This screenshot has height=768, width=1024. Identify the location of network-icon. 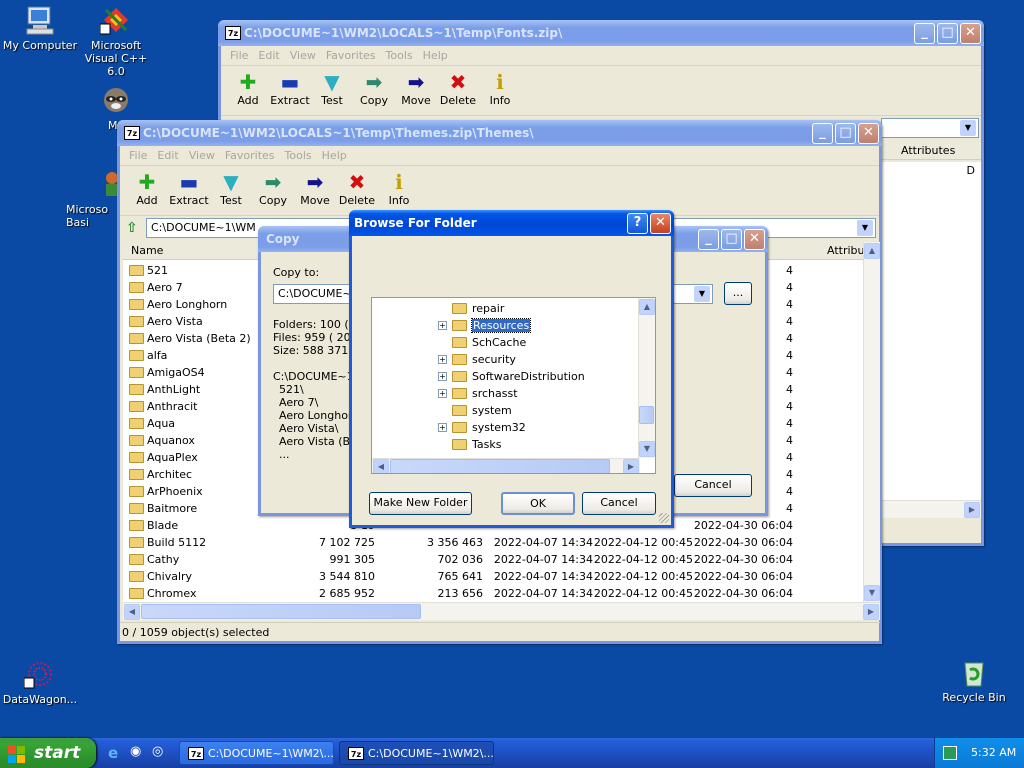
(950, 753).